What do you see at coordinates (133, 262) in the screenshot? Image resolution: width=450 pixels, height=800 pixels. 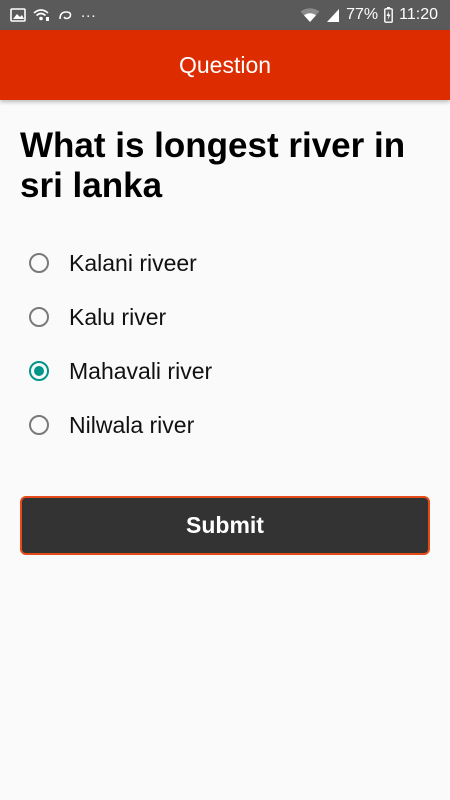 I see `answer-option-label: Kalani riveer` at bounding box center [133, 262].